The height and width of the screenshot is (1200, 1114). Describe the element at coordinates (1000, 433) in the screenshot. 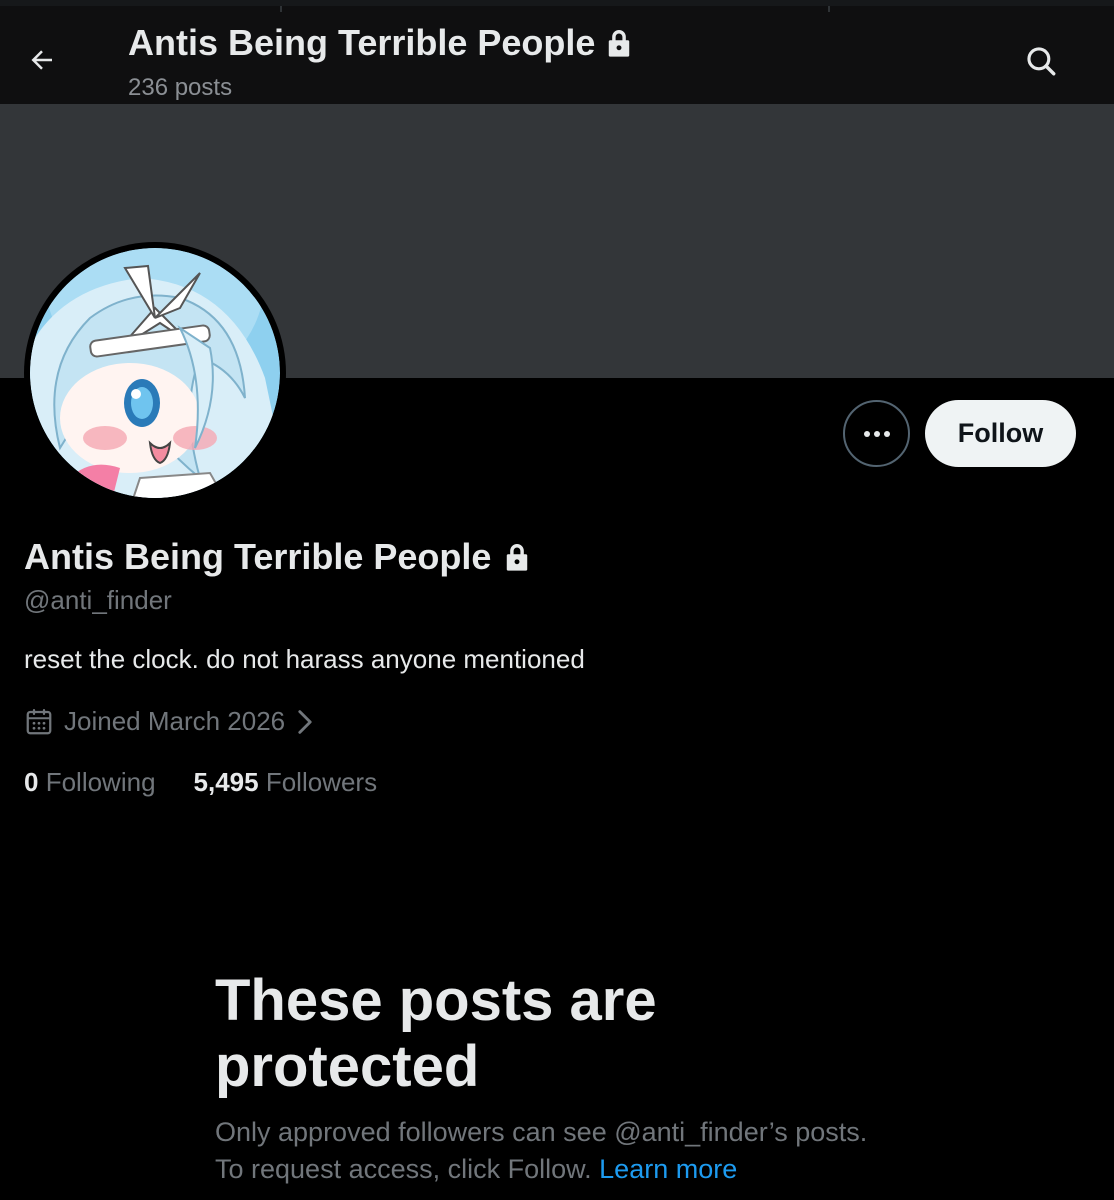

I see `follow-button: Follow` at that location.